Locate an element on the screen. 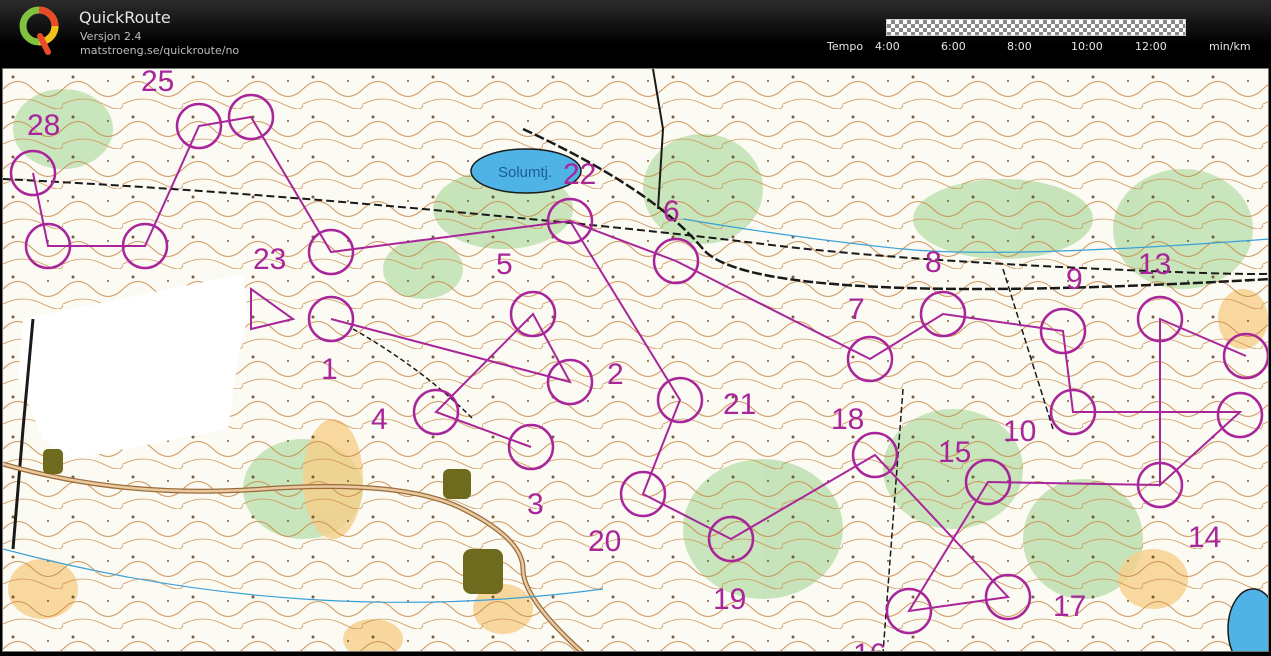 The width and height of the screenshot is (1271, 656). control-number: 25 is located at coordinates (157, 83).